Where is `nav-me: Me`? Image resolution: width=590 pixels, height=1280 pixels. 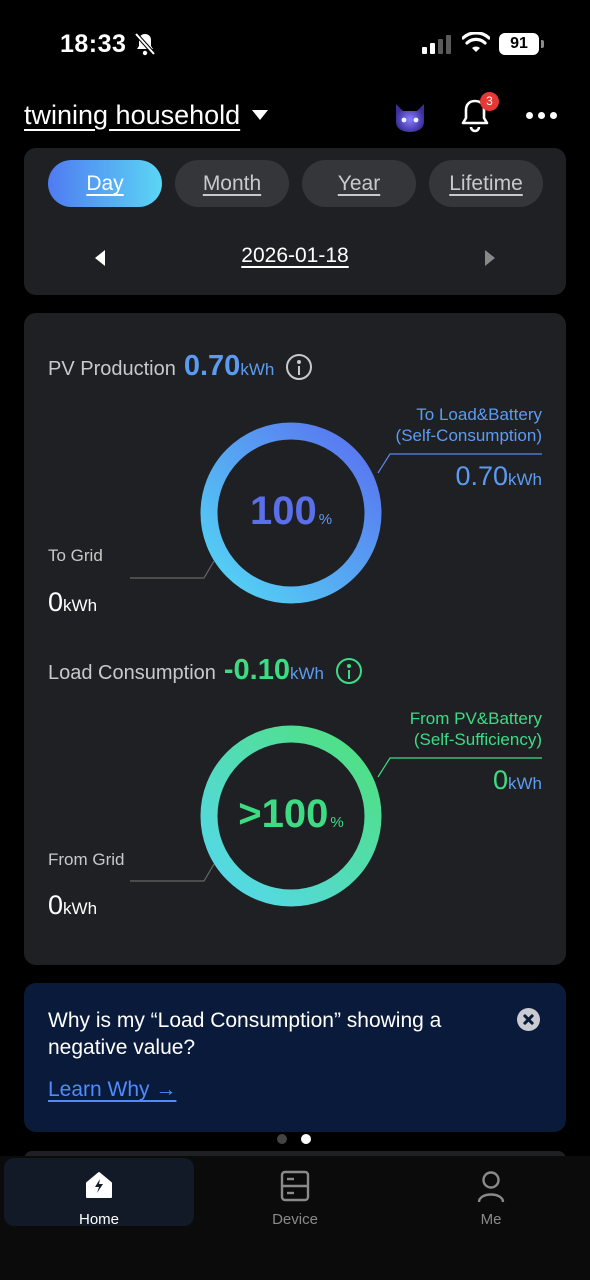
nav-me: Me is located at coordinates (491, 1193).